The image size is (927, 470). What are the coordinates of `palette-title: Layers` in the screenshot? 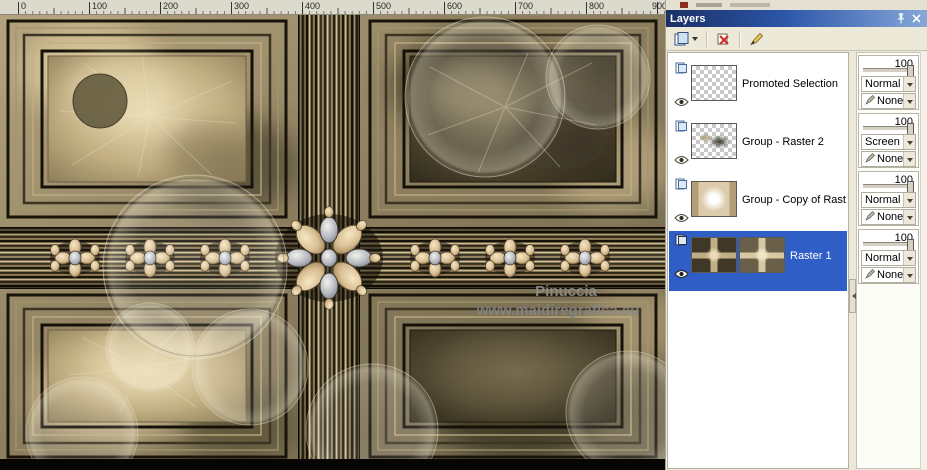 It's located at (688, 18).